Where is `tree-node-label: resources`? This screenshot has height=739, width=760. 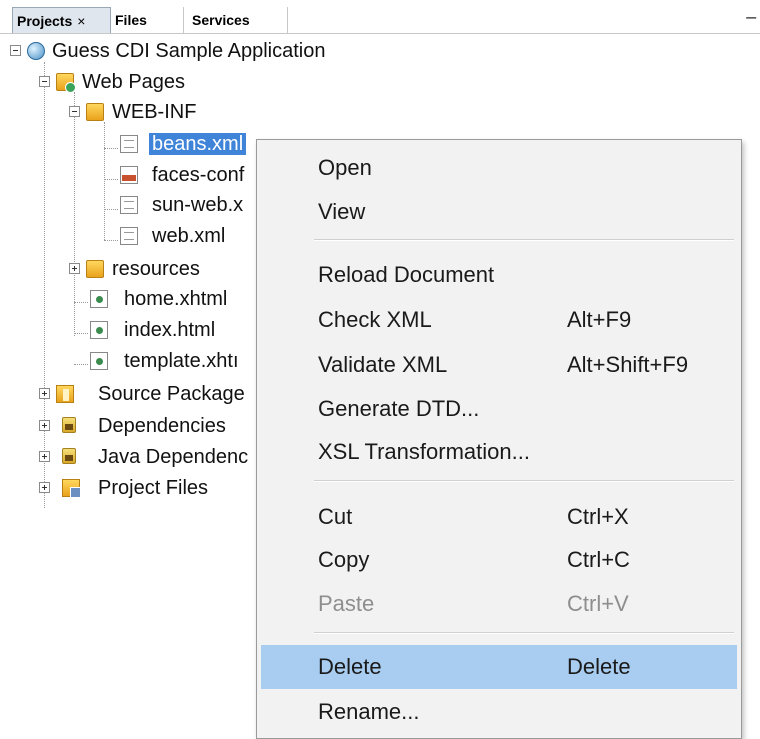
tree-node-label: resources is located at coordinates (156, 269).